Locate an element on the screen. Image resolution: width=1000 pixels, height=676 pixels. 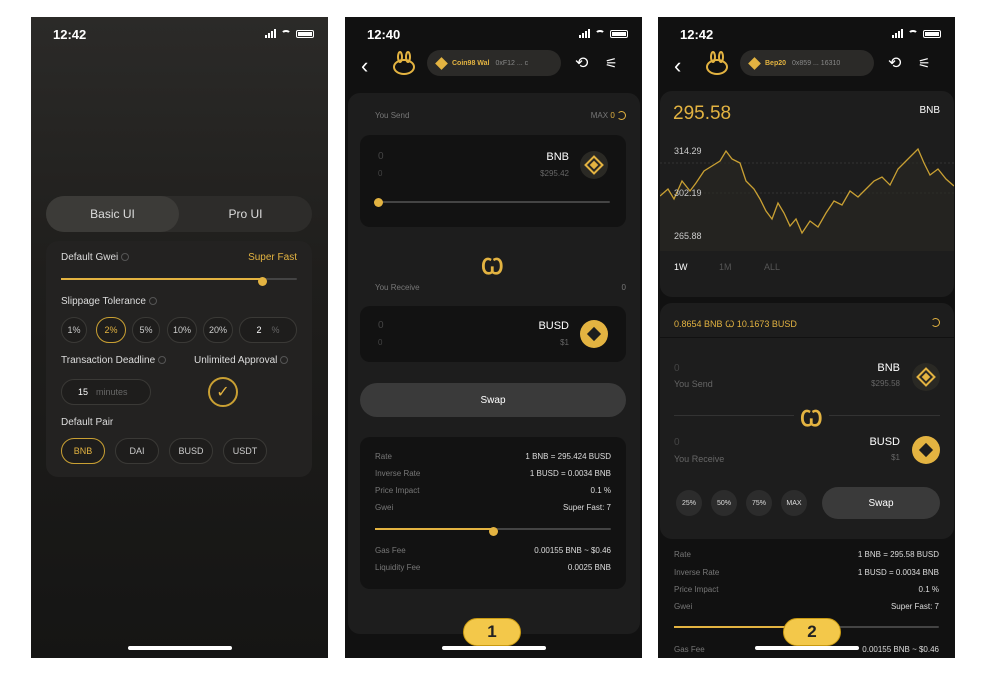
range-1w: 1W is located at coordinates (681, 267).